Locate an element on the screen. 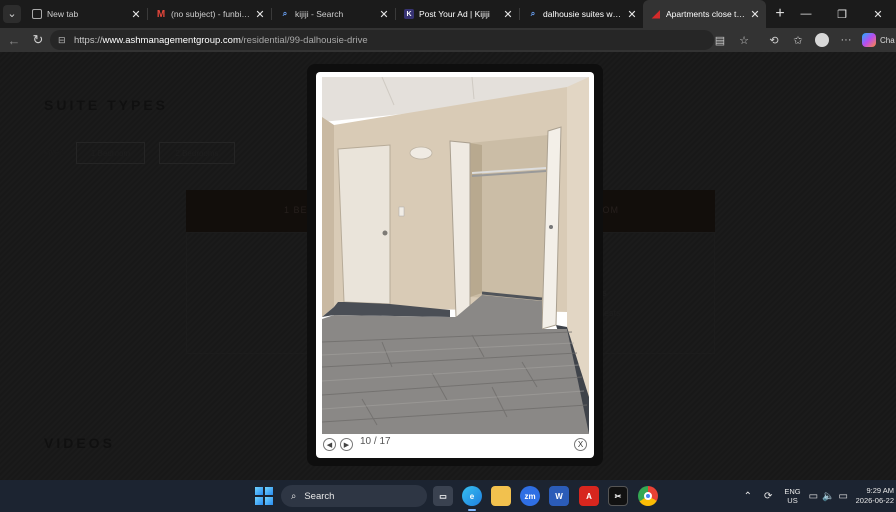 Image resolution: width=896 pixels, height=512 pixels. puzzle-icon: ⟲ is located at coordinates (774, 40).